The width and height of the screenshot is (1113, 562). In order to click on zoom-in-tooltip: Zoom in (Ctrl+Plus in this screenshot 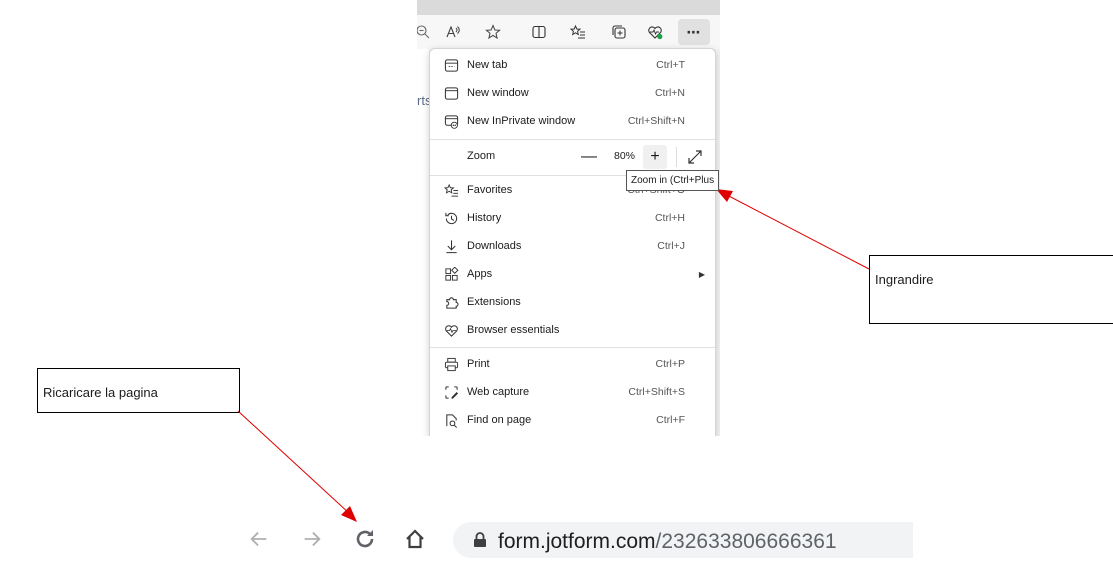, I will do `click(673, 180)`.